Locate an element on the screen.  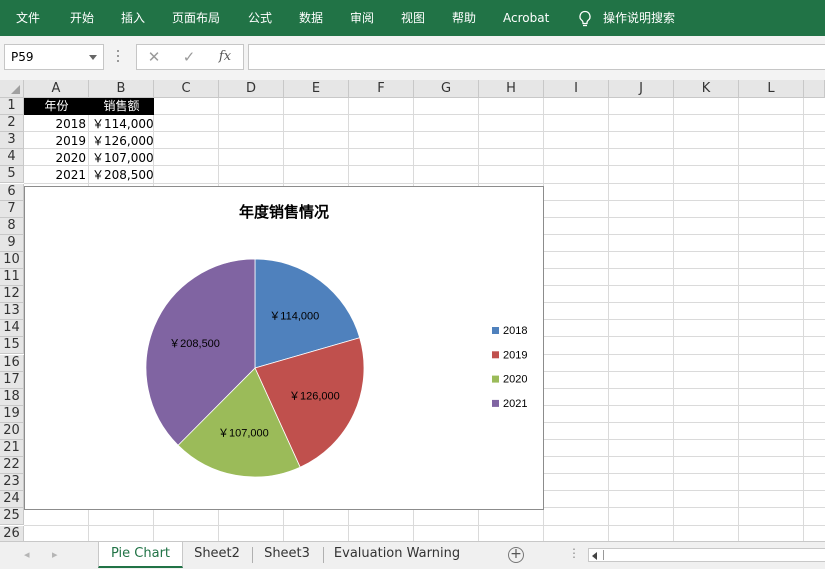
tab-formulas: 公式 is located at coordinates (260, 18).